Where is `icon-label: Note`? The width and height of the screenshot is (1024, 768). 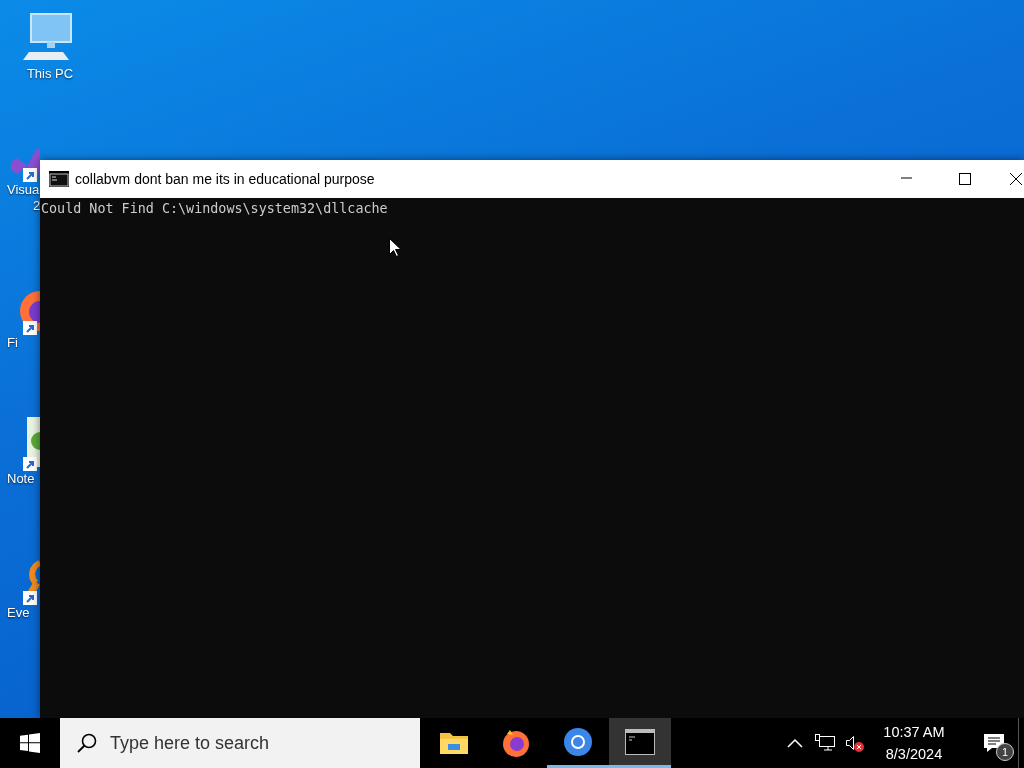
icon-label: Note is located at coordinates (21, 479).